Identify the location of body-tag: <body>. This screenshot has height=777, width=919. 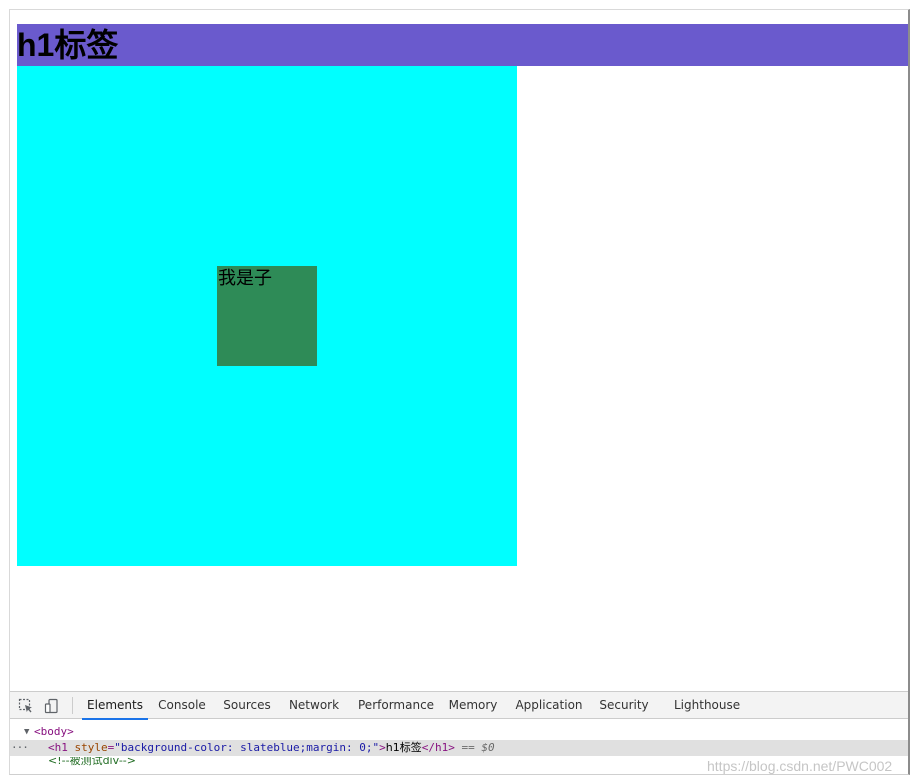
(54, 731).